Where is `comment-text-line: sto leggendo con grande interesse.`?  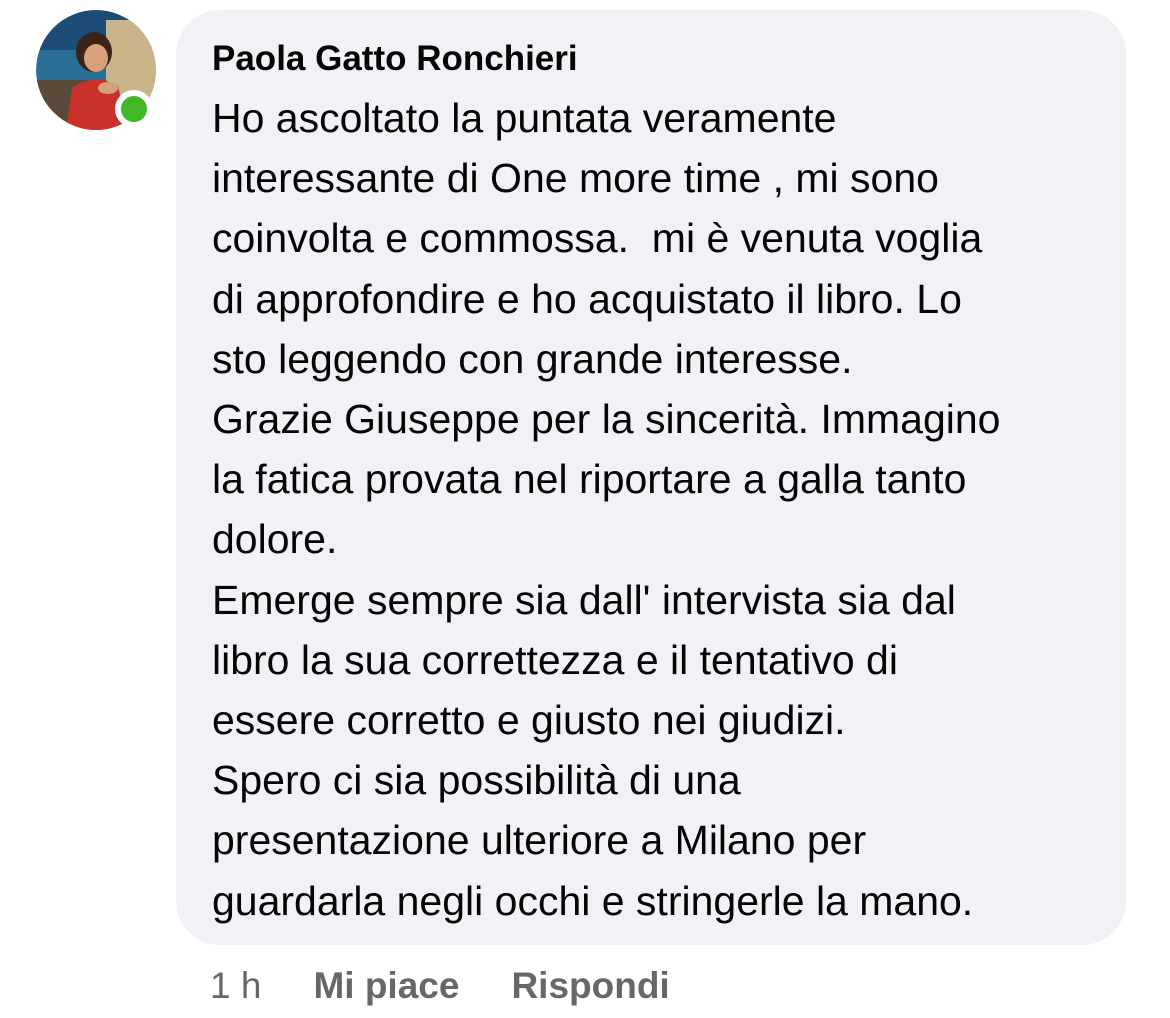 comment-text-line: sto leggendo con grande interesse. is located at coordinates (532, 358).